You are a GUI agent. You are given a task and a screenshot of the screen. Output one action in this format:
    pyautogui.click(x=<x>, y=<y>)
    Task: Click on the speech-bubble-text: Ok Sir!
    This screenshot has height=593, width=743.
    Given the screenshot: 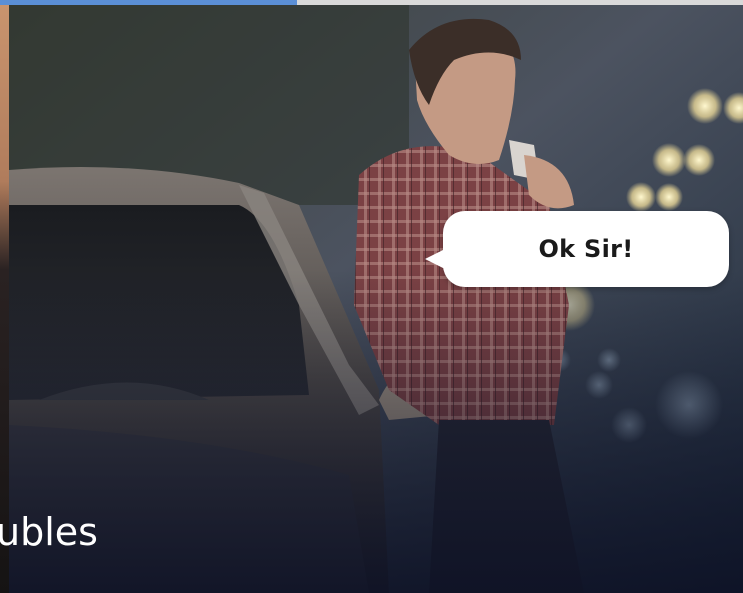 What is the action you would take?
    pyautogui.click(x=586, y=249)
    